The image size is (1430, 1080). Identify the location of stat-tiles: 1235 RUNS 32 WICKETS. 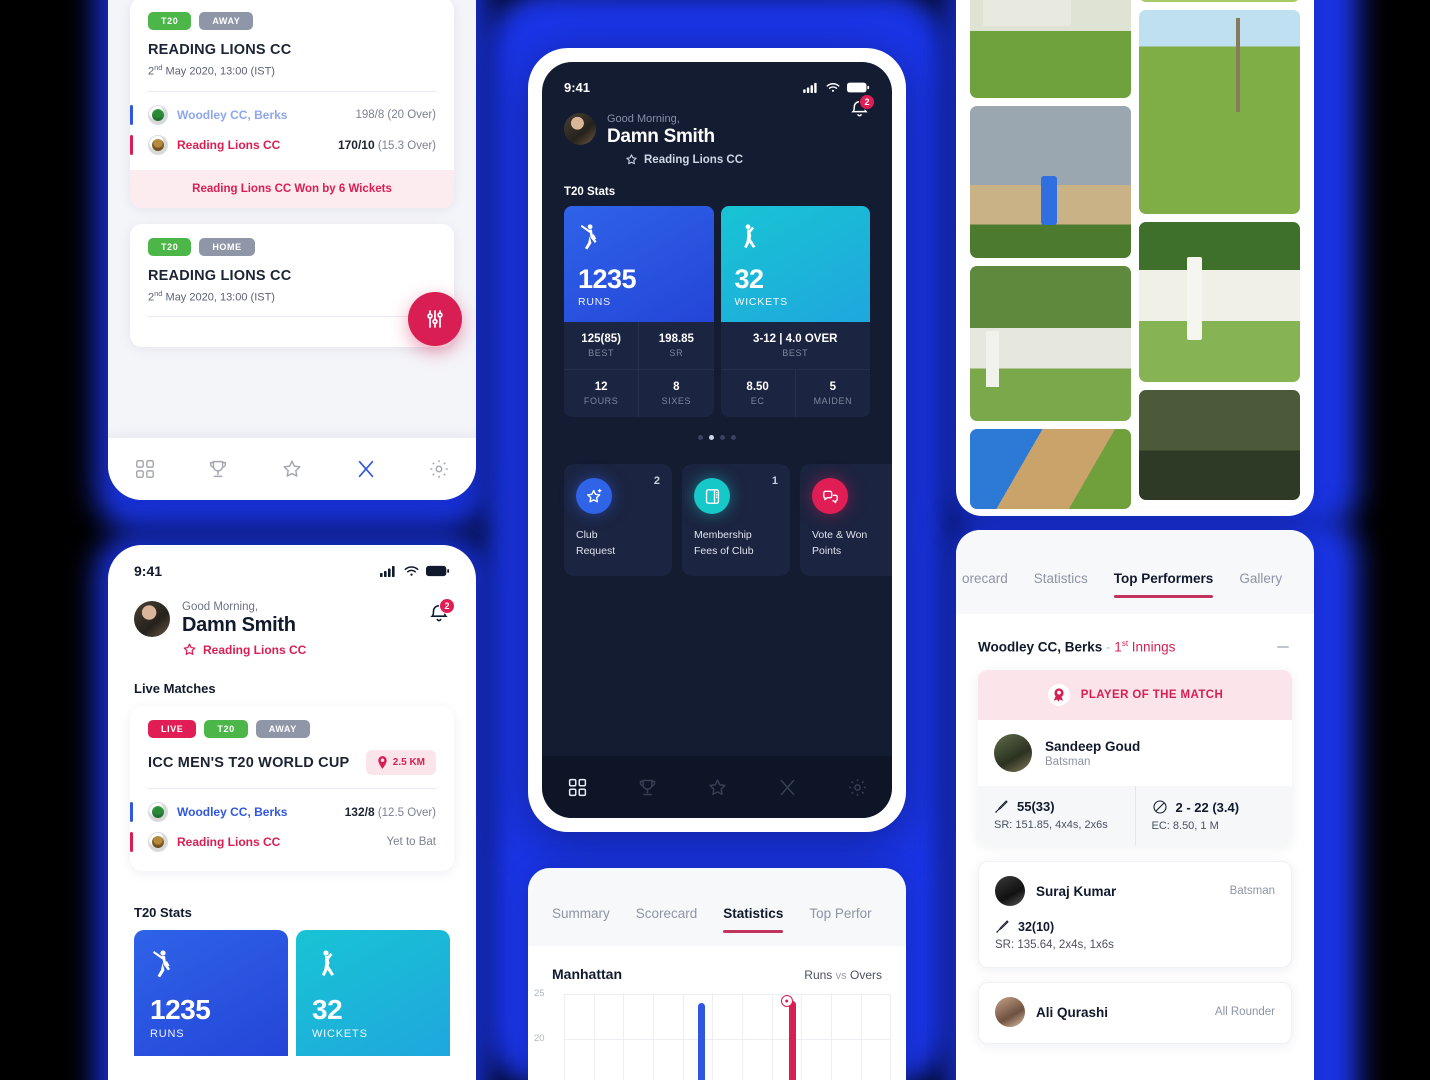
(292, 993).